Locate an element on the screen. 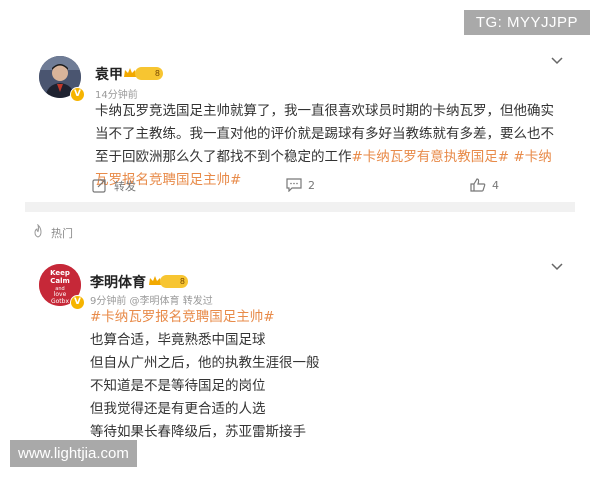 The image size is (600, 480). svg-text: Gotbx is located at coordinates (60, 301).